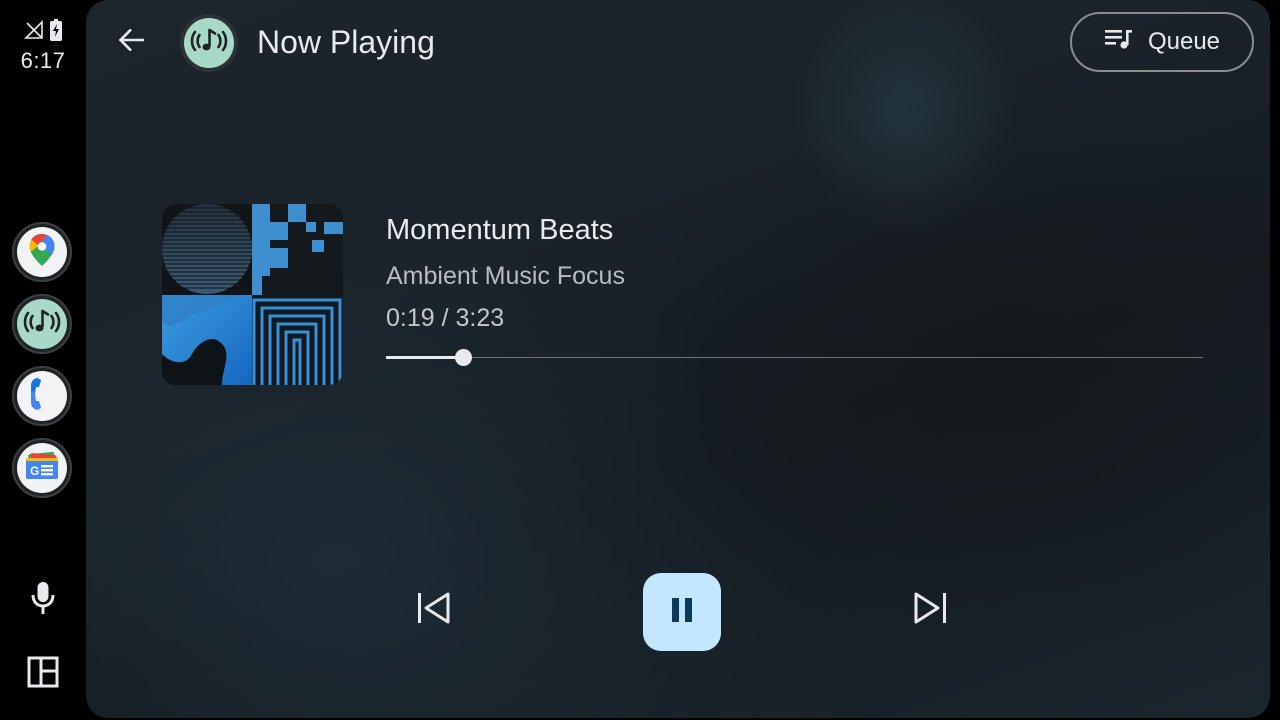  I want to click on skip-next-icon, so click(930, 610).